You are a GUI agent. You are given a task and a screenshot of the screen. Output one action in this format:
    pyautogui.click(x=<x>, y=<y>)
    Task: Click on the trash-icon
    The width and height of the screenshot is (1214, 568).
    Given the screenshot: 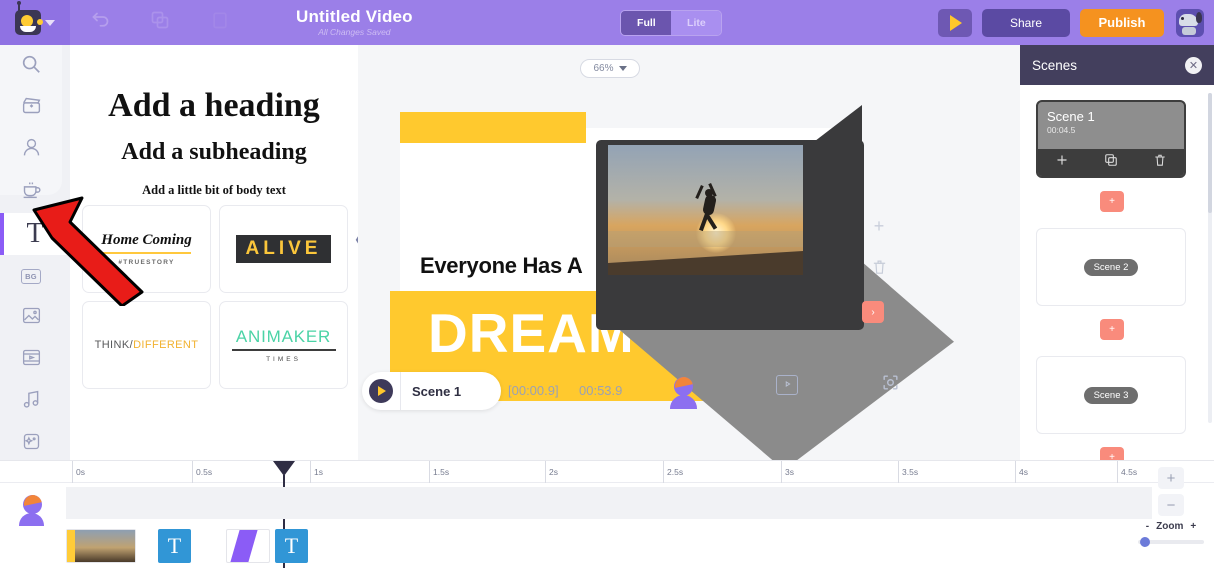 What is the action you would take?
    pyautogui.click(x=1160, y=163)
    